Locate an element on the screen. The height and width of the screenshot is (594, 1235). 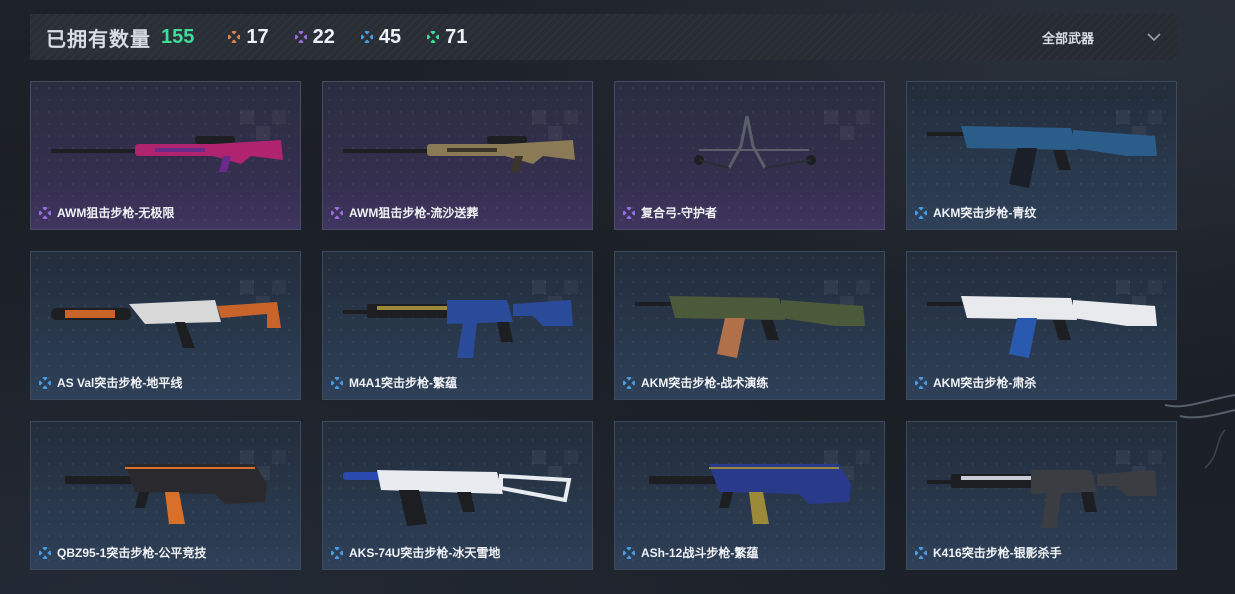
weapon-name: 复合弓-守护者 is located at coordinates (679, 213).